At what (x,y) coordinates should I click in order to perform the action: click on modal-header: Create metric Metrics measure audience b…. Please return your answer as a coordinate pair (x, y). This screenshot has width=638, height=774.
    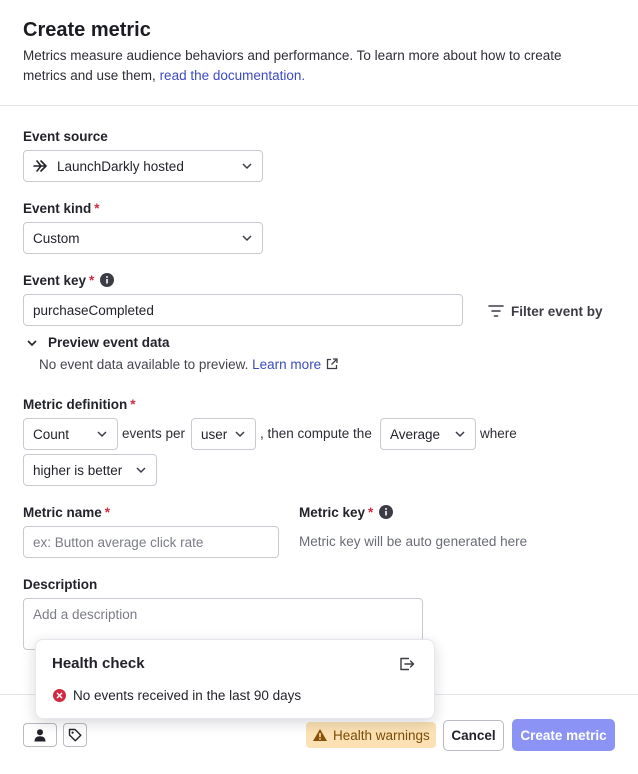
    Looking at the image, I should click on (319, 53).